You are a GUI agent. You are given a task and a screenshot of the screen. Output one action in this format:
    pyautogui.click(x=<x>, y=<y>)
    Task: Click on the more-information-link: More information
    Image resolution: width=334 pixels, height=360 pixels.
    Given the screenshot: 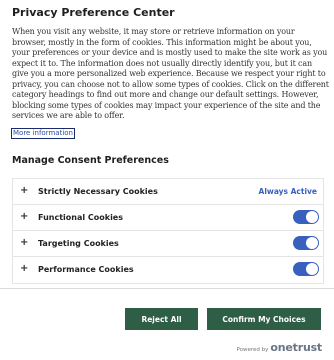 What is the action you would take?
    pyautogui.click(x=43, y=133)
    